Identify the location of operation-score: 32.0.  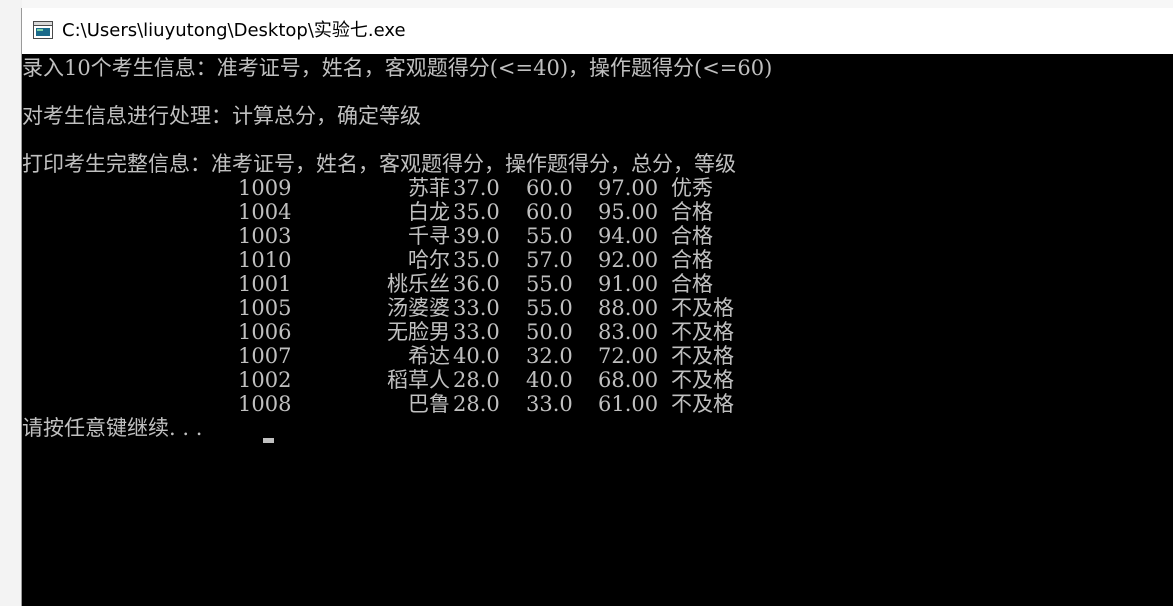
(549, 356).